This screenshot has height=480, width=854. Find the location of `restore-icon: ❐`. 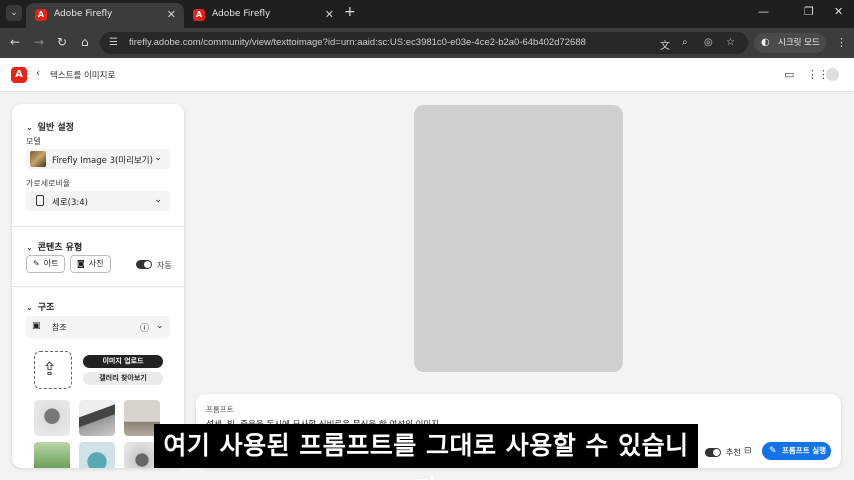

restore-icon: ❐ is located at coordinates (809, 11).